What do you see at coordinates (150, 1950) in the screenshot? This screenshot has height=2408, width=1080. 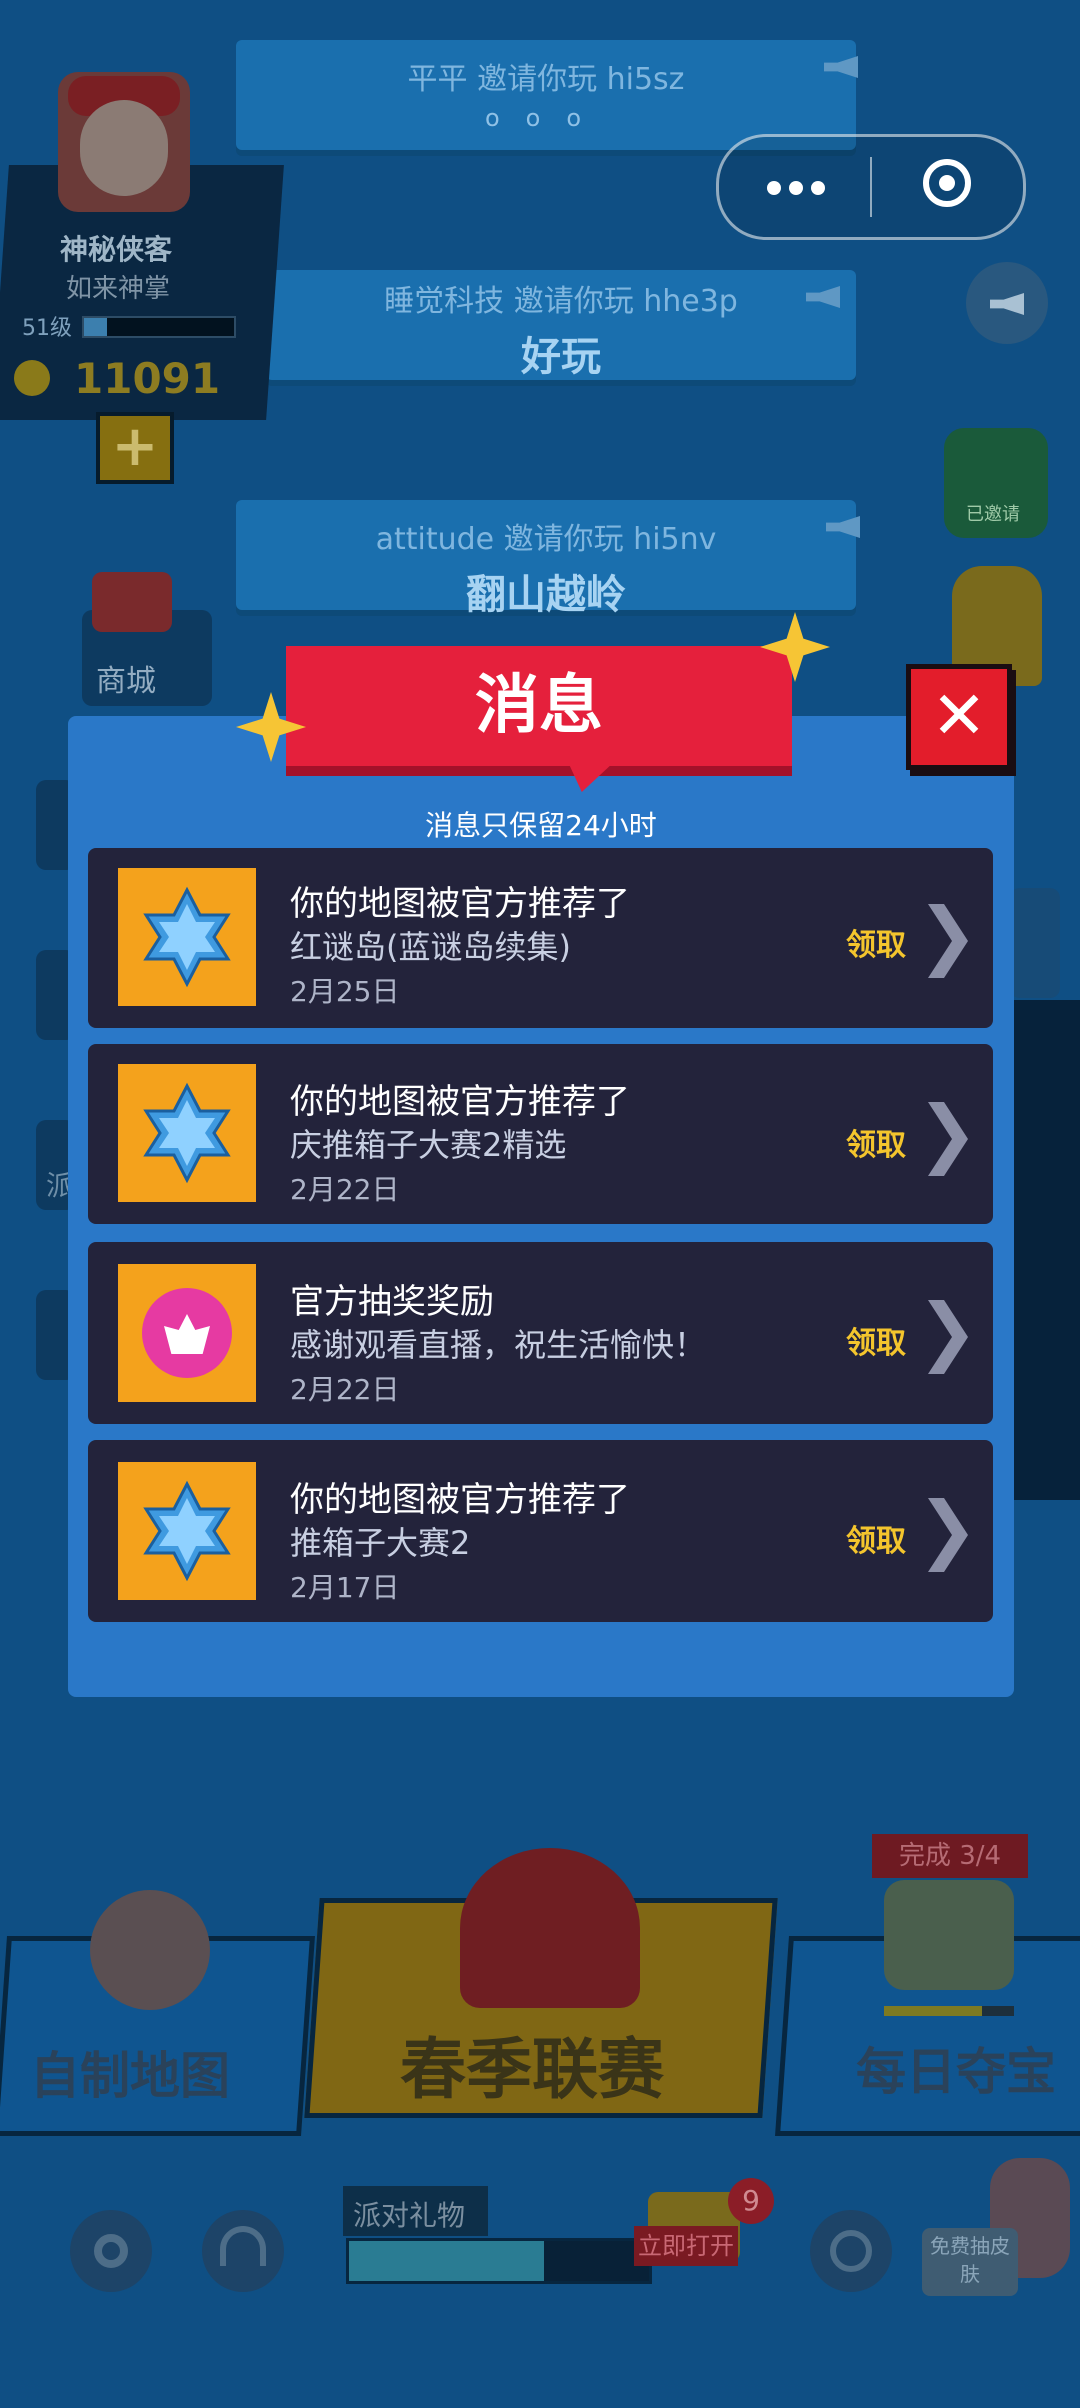 I see `custom-map-icon` at bounding box center [150, 1950].